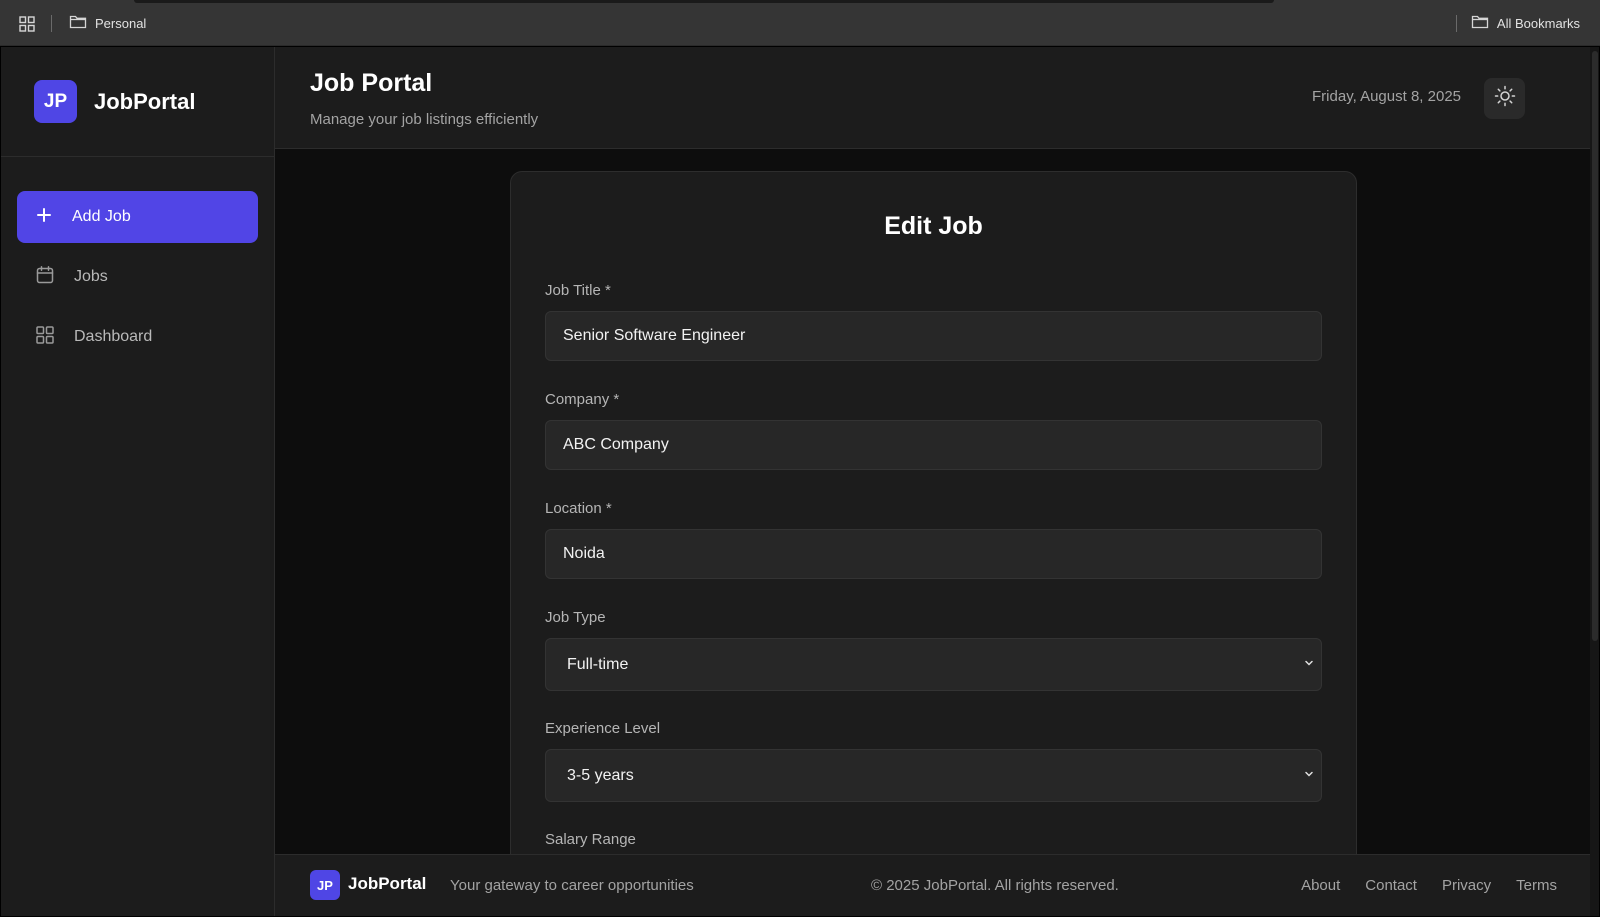  What do you see at coordinates (933, 445) in the screenshot?
I see `company-input: ABC Company` at bounding box center [933, 445].